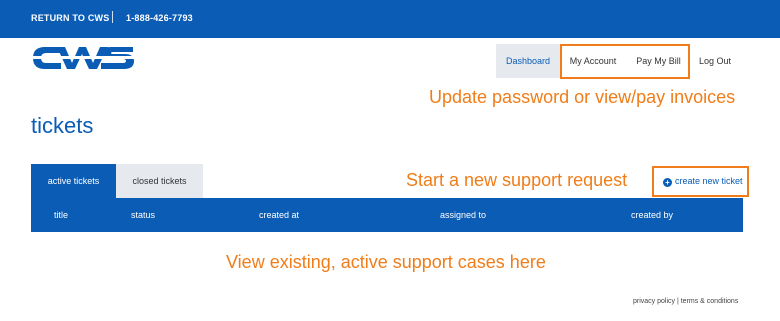 This screenshot has width=780, height=321. What do you see at coordinates (159, 18) in the screenshot?
I see `phone-number: 1-888-426-7793` at bounding box center [159, 18].